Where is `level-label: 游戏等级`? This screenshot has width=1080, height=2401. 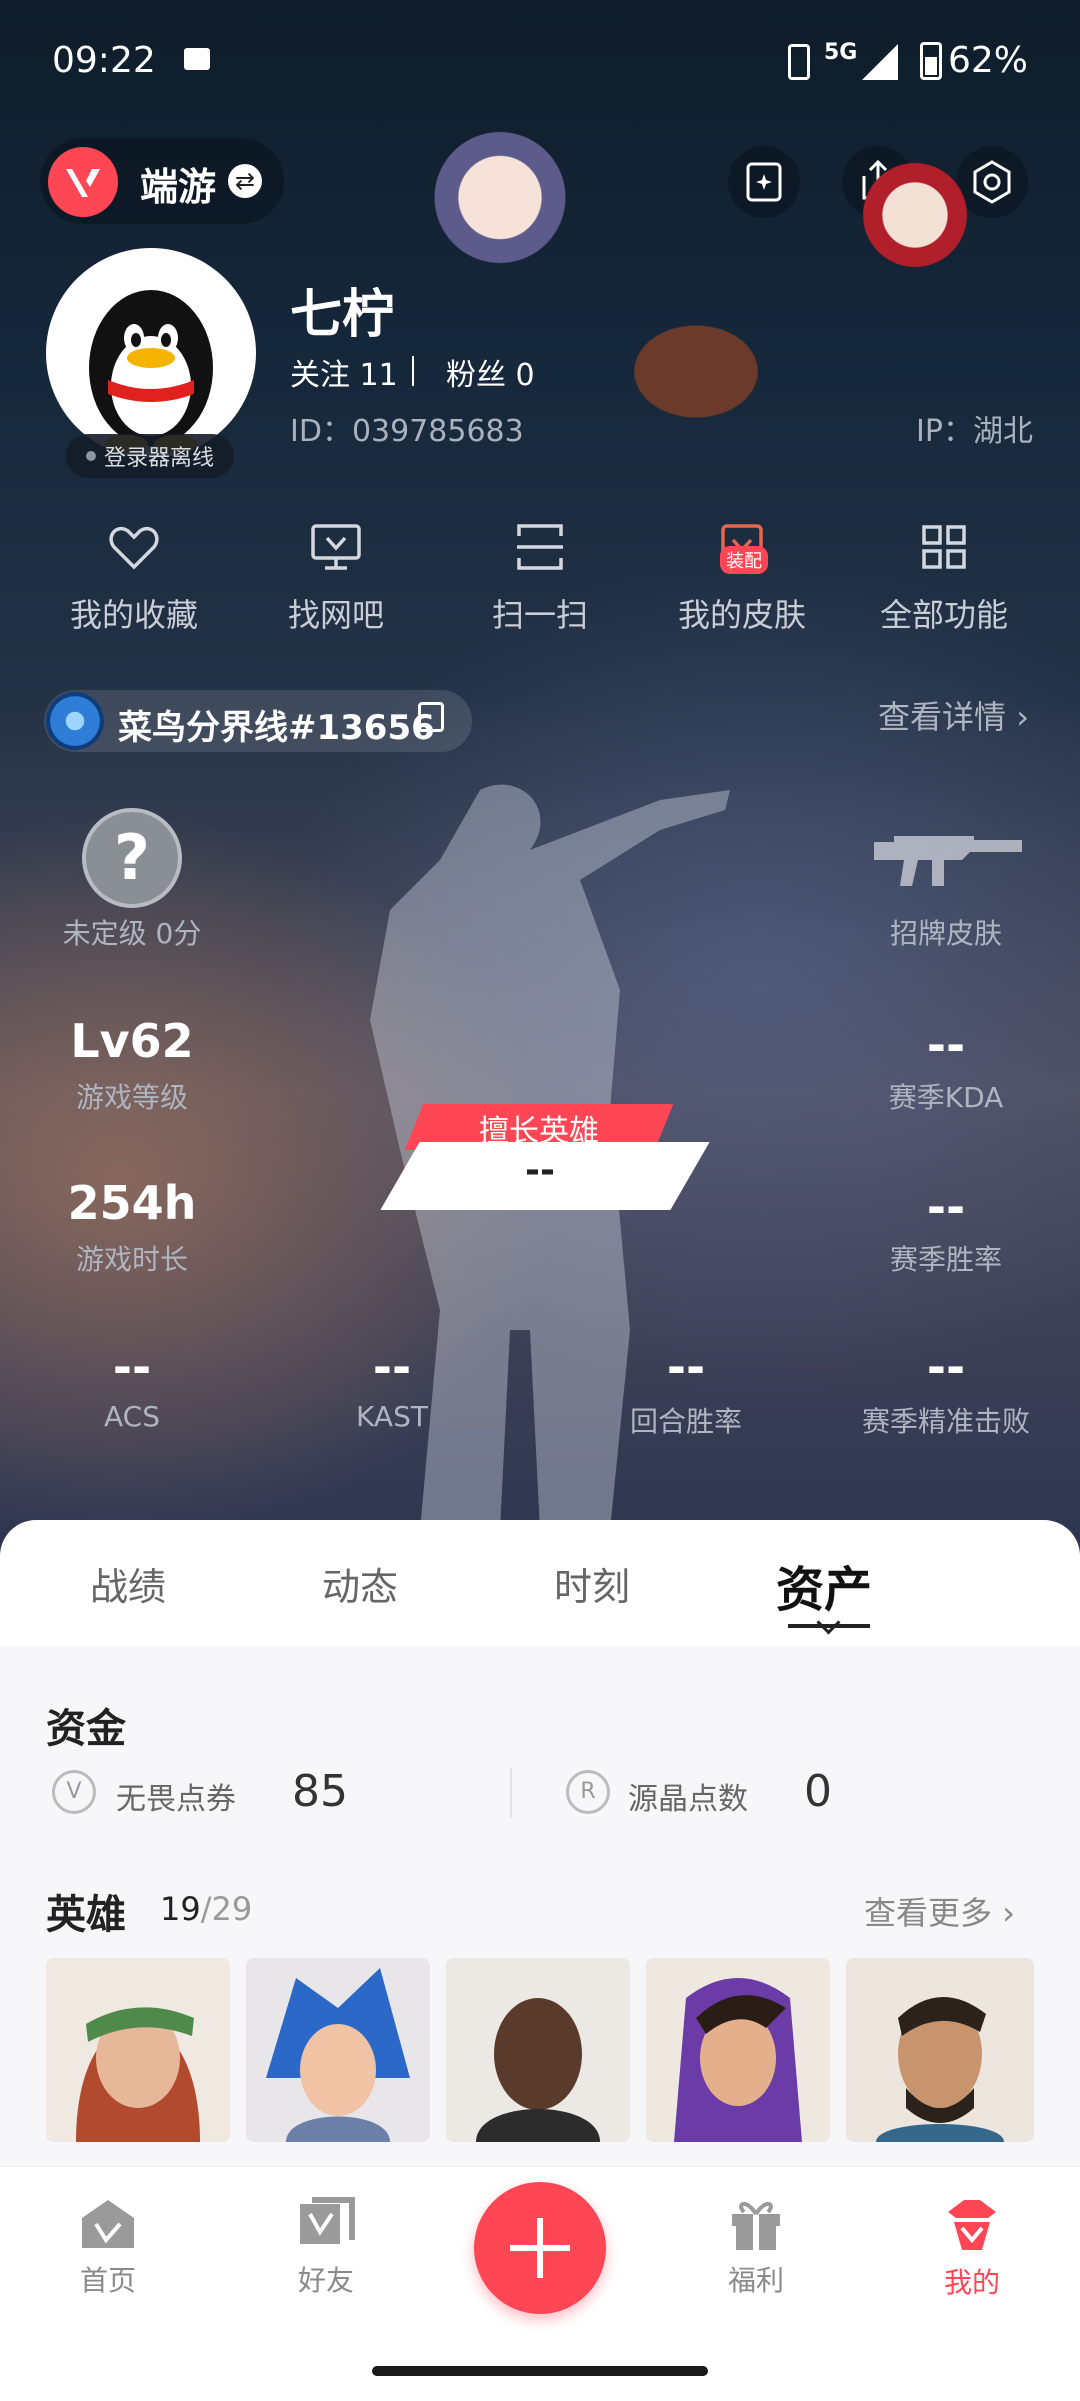 level-label: 游戏等级 is located at coordinates (131, 1097).